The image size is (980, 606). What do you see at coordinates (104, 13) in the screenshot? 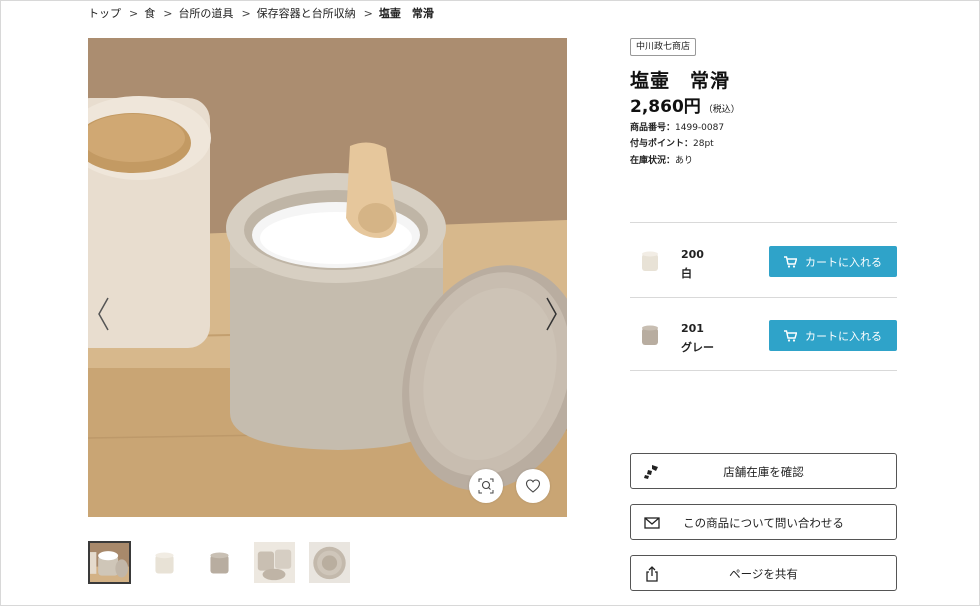
I see `breadcrumb-top: トップ` at bounding box center [104, 13].